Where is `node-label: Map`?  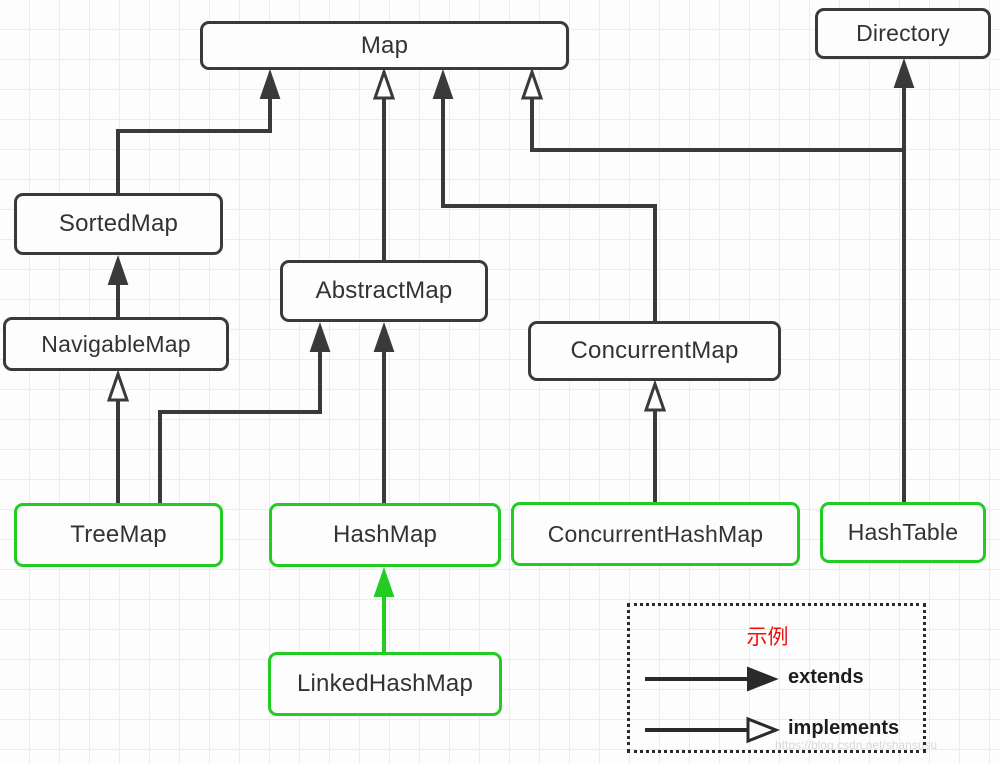 node-label: Map is located at coordinates (384, 45).